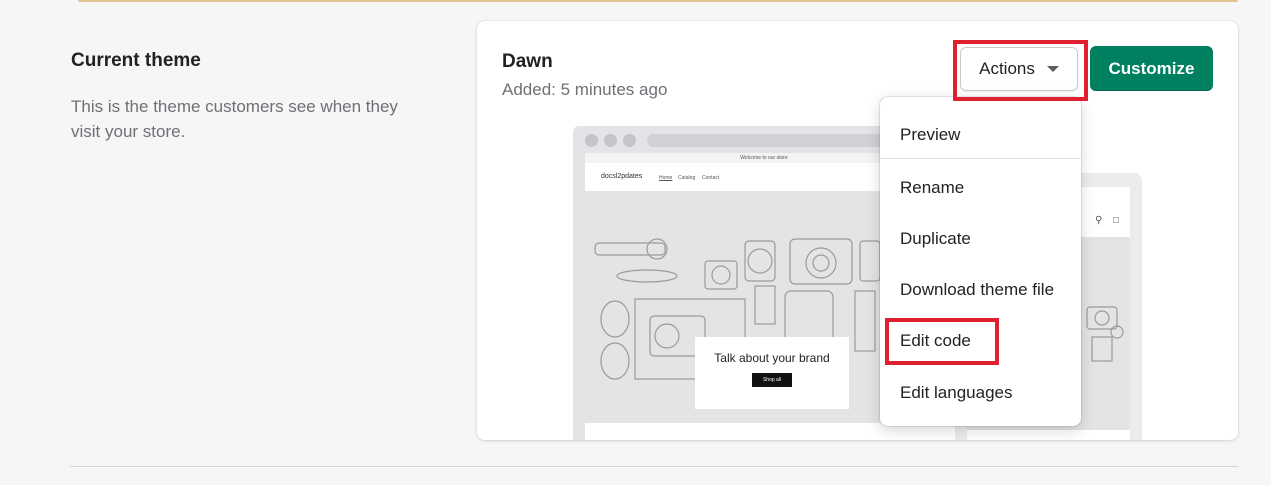 Image resolution: width=1271 pixels, height=485 pixels. Describe the element at coordinates (622, 176) in the screenshot. I see `preview-store-name: docsl2pdates` at that location.